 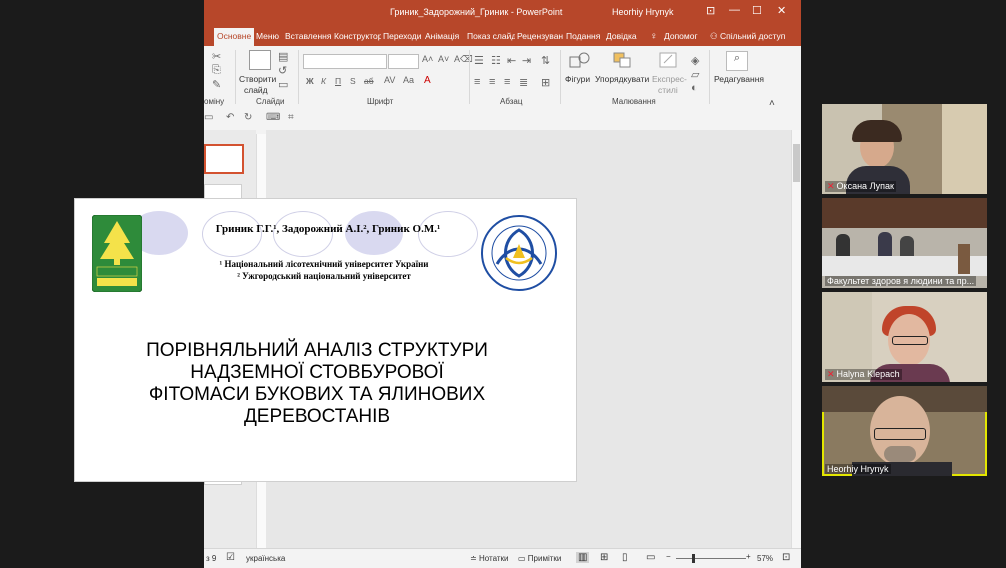 What do you see at coordinates (695, 60) in the screenshot?
I see `shape-fill-icon: ◈` at bounding box center [695, 60].